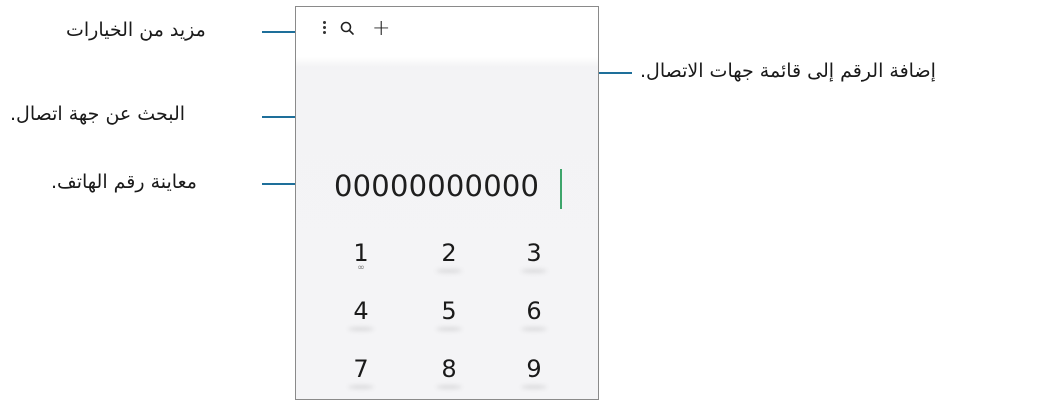 The image size is (1048, 403). Describe the element at coordinates (449, 311) in the screenshot. I see `key-5-digit: 5` at that location.